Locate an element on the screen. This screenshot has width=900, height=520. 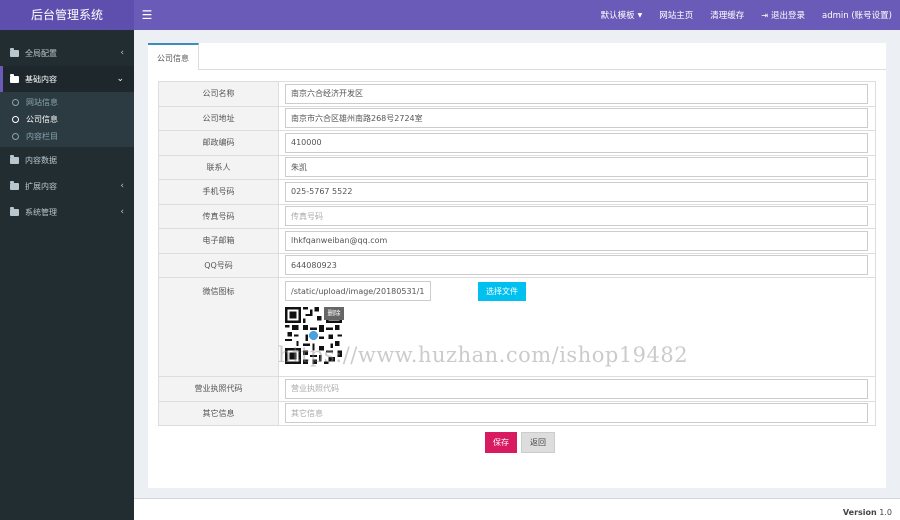
footer: Version 1.0 is located at coordinates (517, 509).